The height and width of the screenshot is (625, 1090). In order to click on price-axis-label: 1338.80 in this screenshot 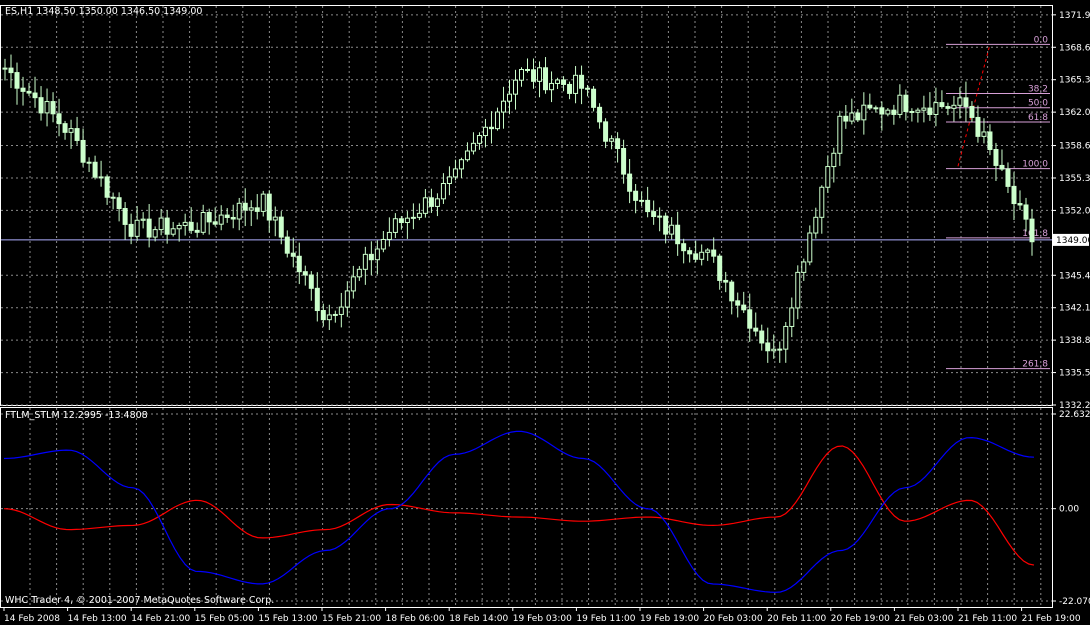, I will do `click(1074, 341)`.